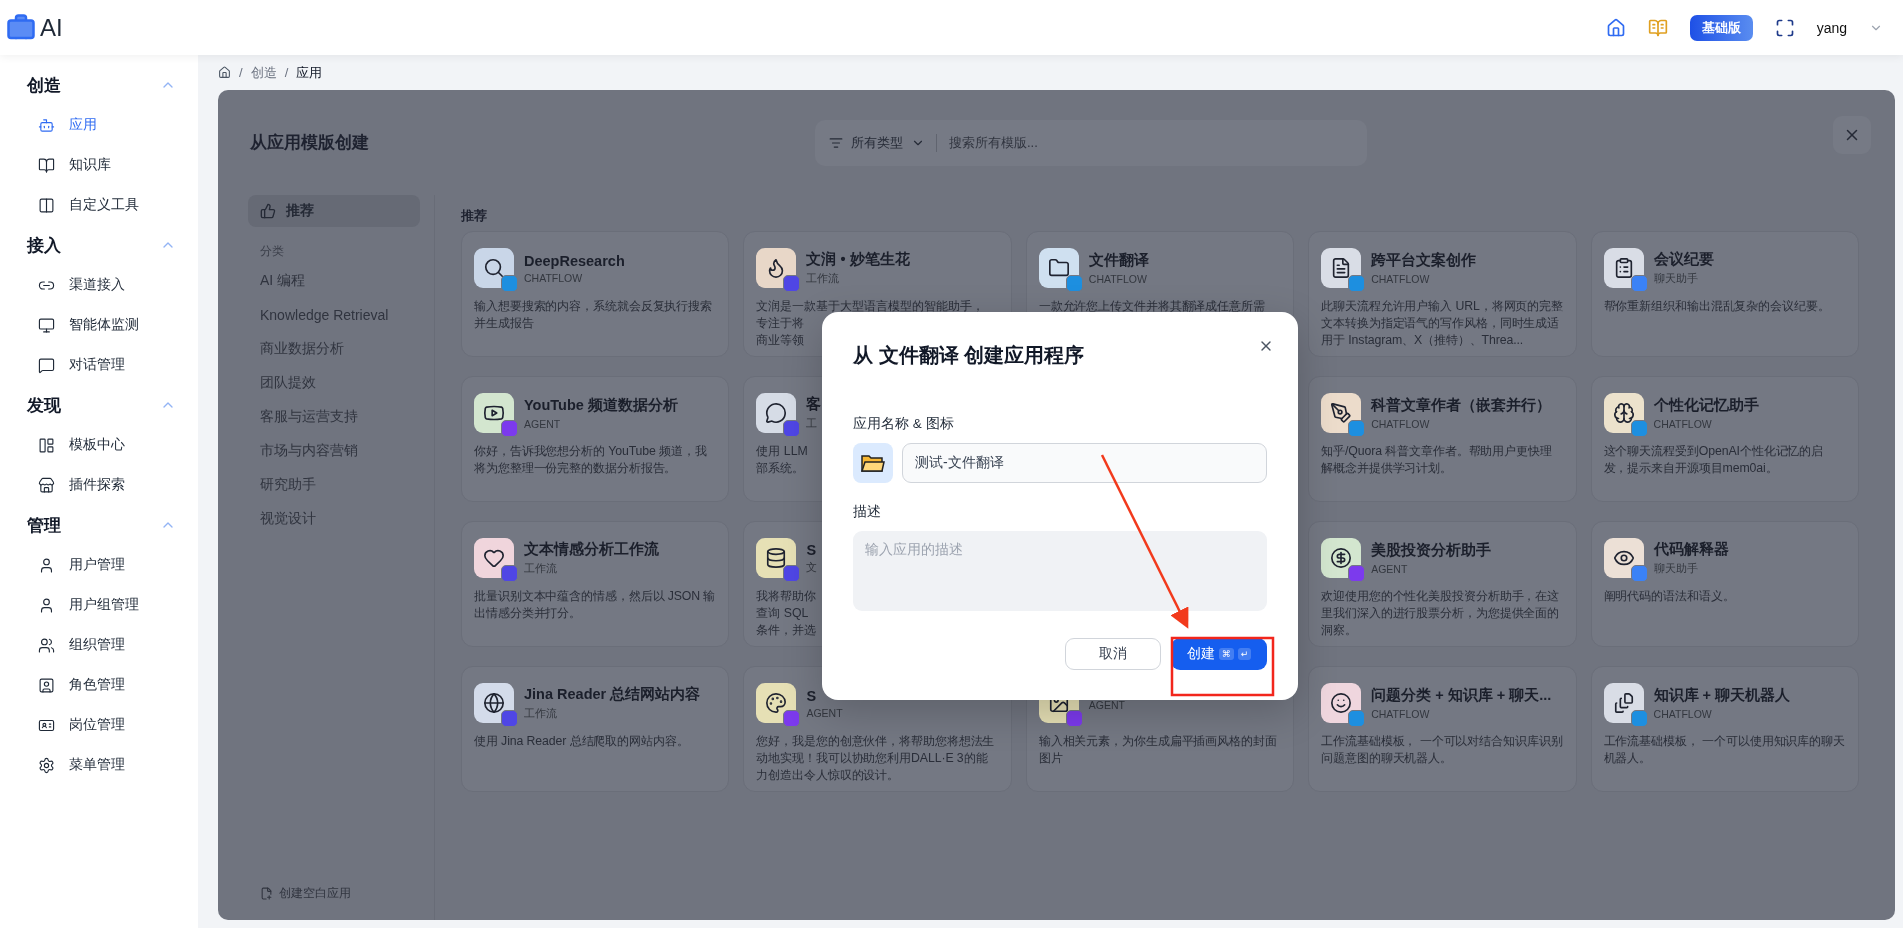 The height and width of the screenshot is (928, 1903). I want to click on chat-icon, so click(46, 365).